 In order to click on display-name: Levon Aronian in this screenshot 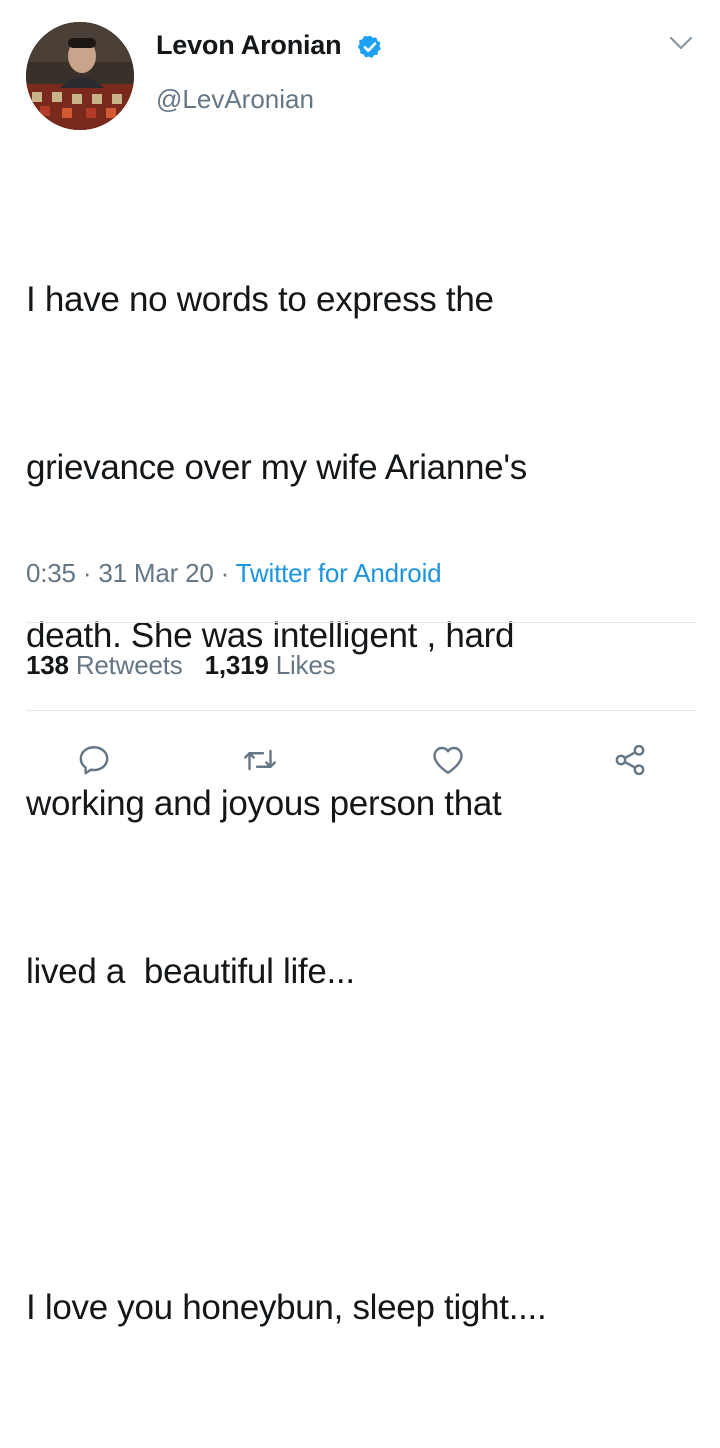, I will do `click(249, 45)`.